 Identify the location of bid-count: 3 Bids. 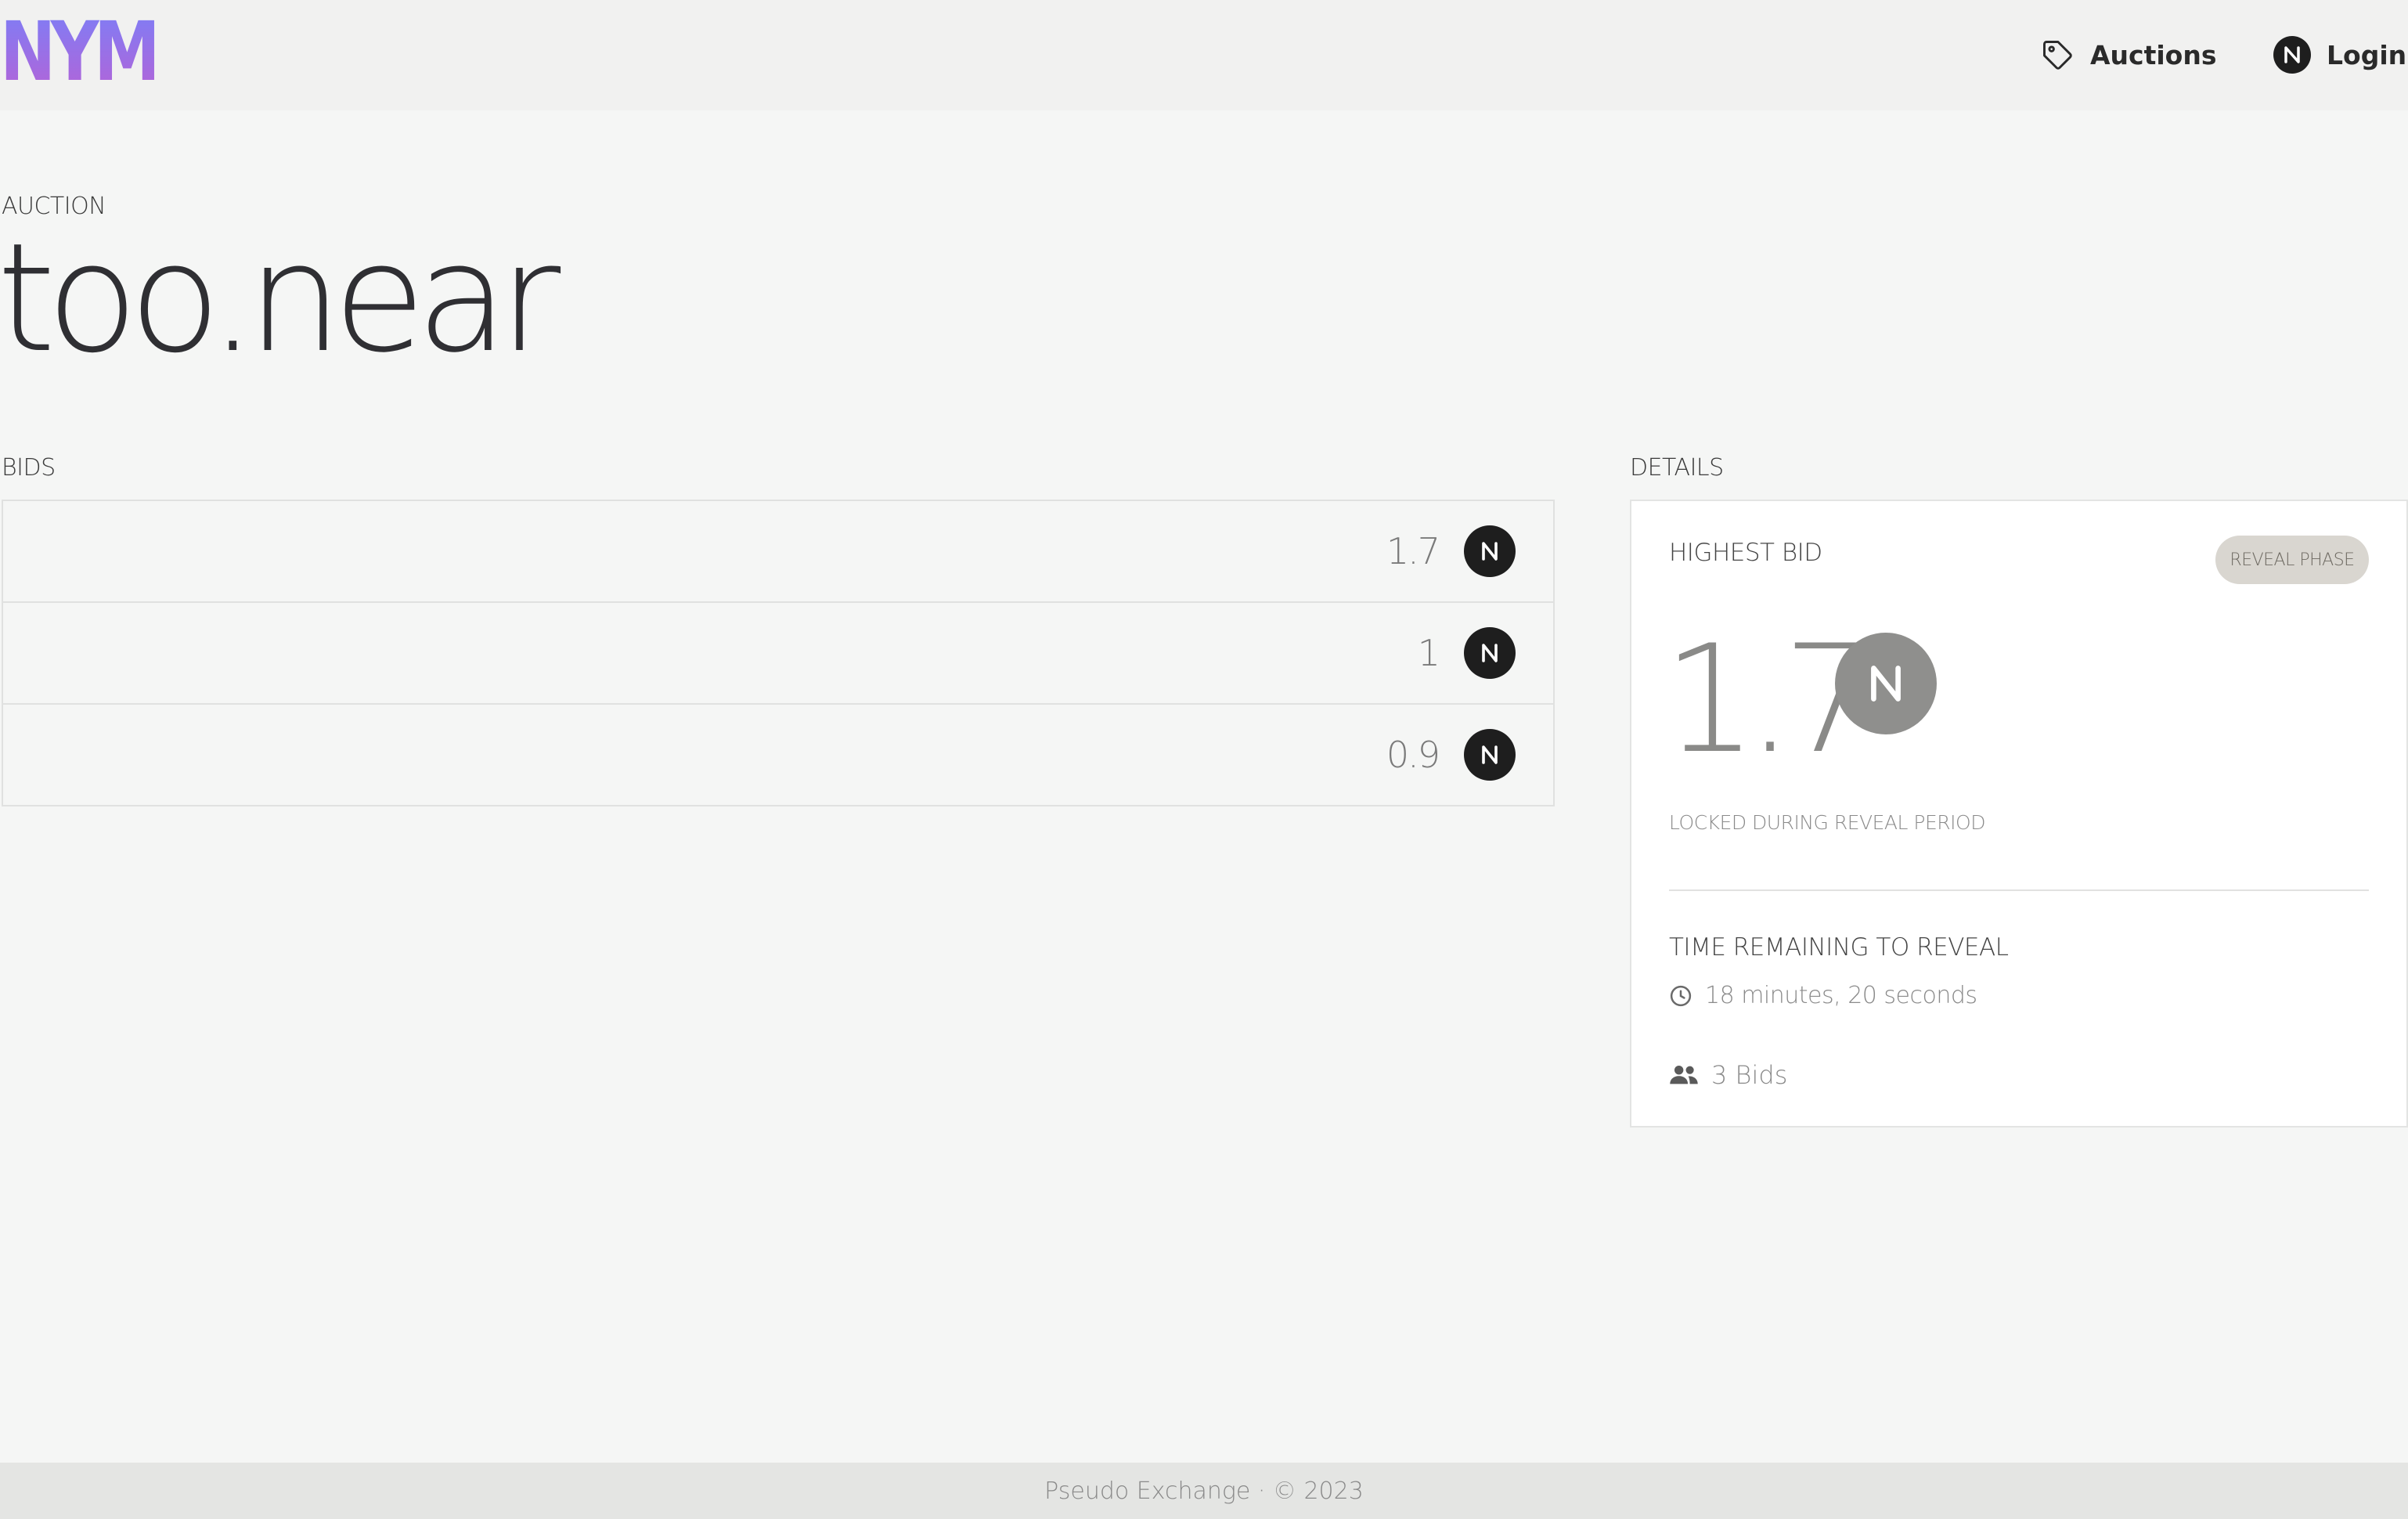
(1728, 1075).